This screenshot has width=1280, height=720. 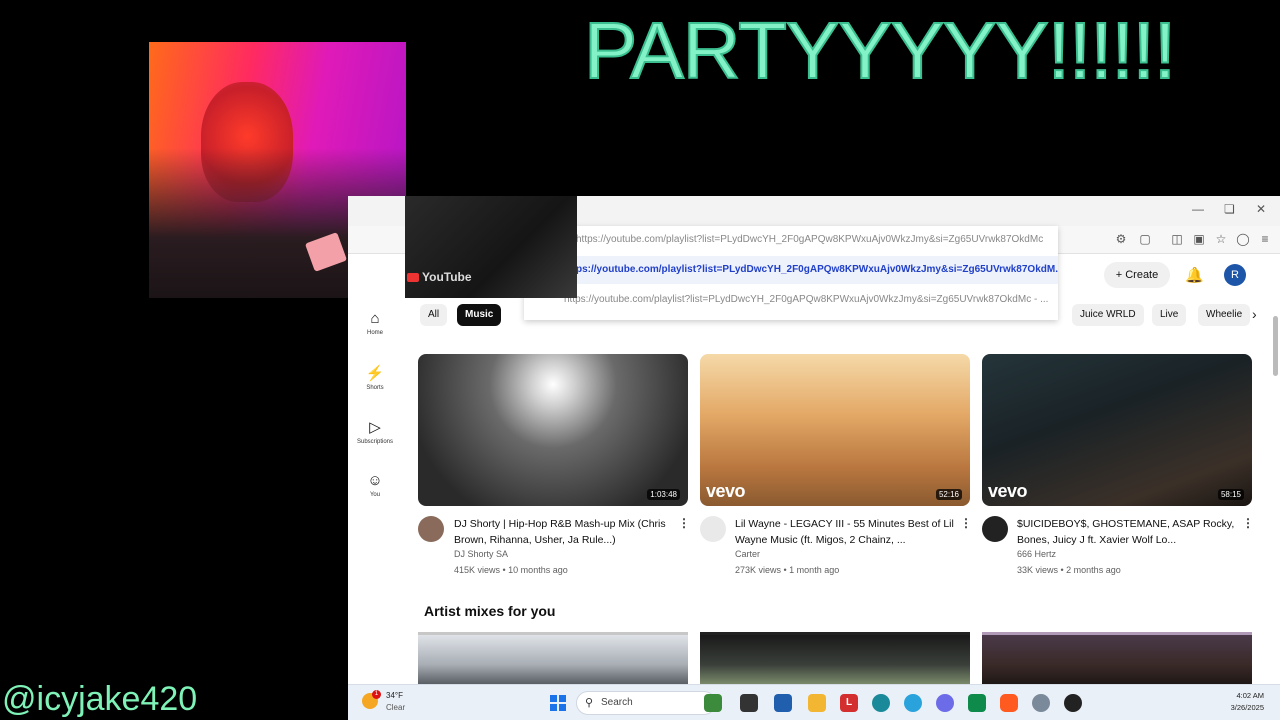 What do you see at coordinates (558, 703) in the screenshot?
I see `start-button` at bounding box center [558, 703].